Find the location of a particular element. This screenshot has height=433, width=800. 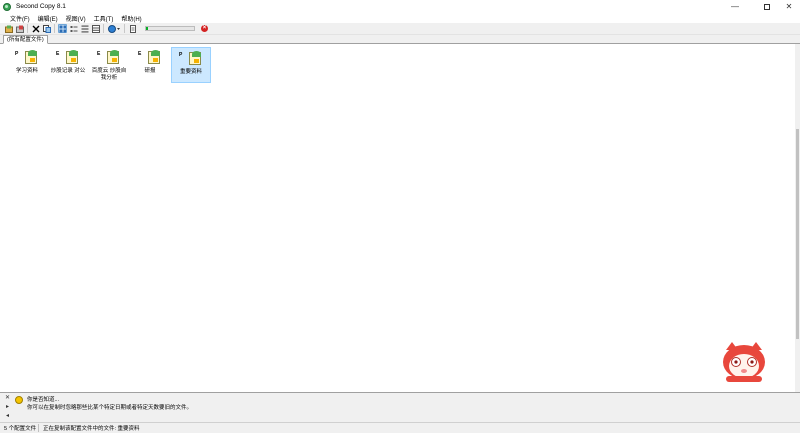

menu-file: 文件(F) is located at coordinates (20, 18).